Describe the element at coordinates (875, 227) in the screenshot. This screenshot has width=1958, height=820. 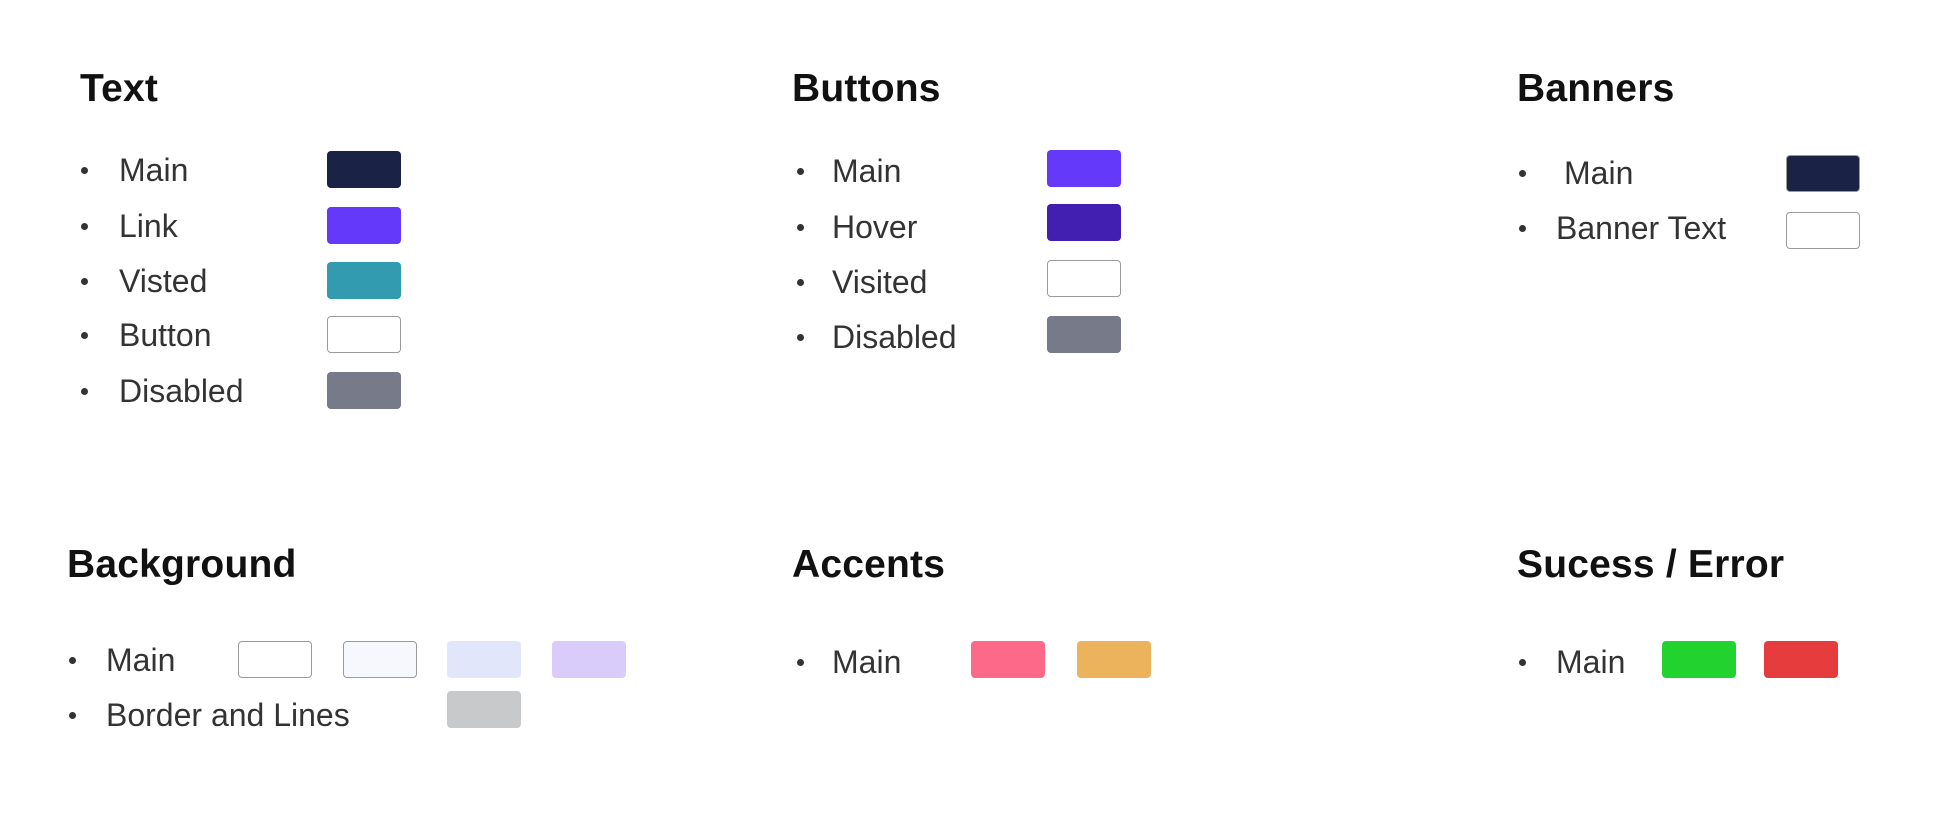
I see `color-label: Hover` at that location.